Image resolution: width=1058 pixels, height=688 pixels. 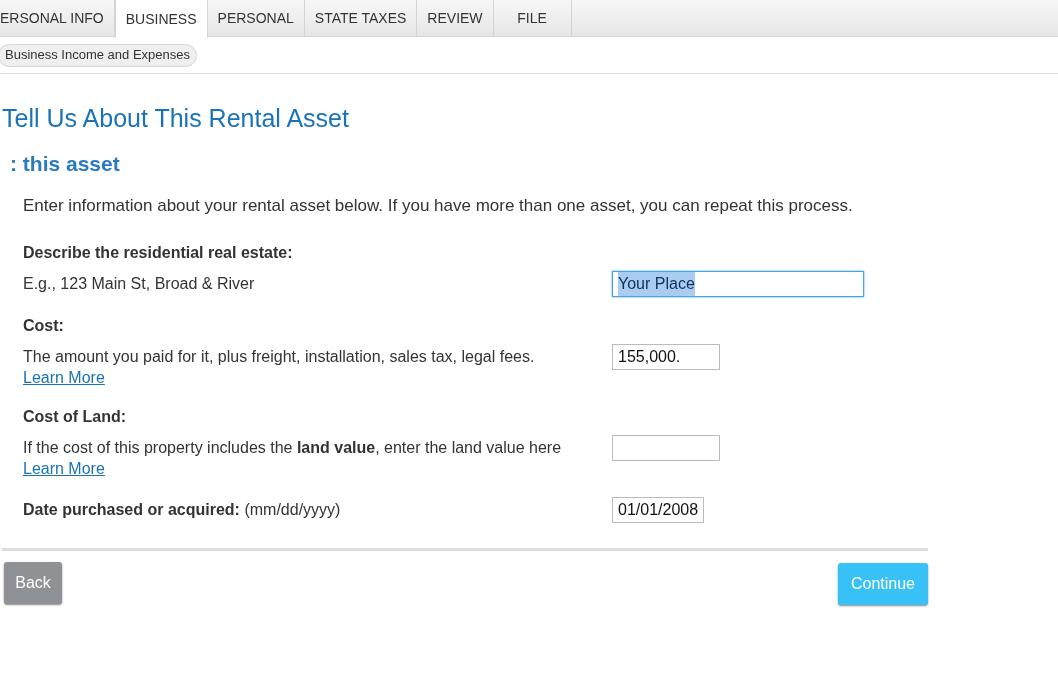 What do you see at coordinates (292, 509) in the screenshot?
I see `format-hint: (mm/dd/yyyy)` at bounding box center [292, 509].